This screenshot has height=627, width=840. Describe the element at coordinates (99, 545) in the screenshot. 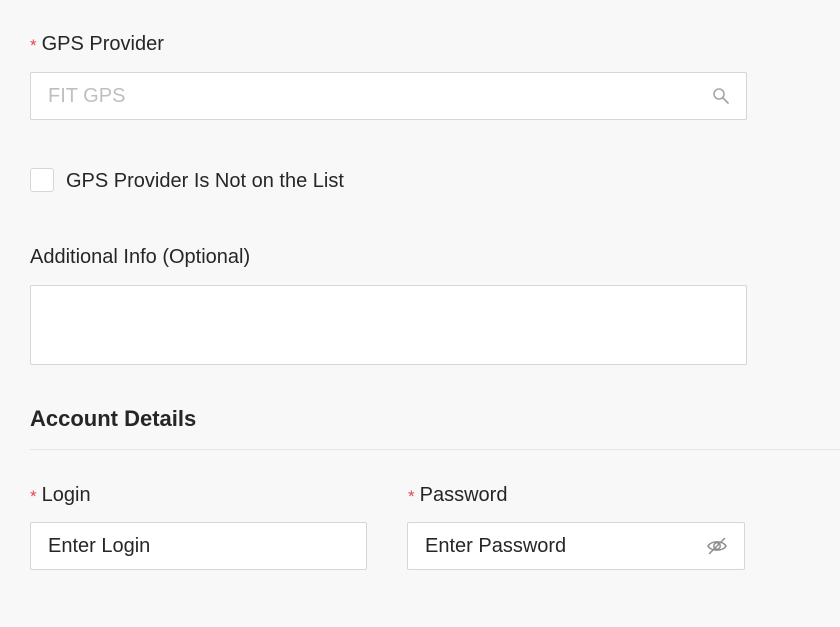

I see `login-input-value: Enter Login` at that location.